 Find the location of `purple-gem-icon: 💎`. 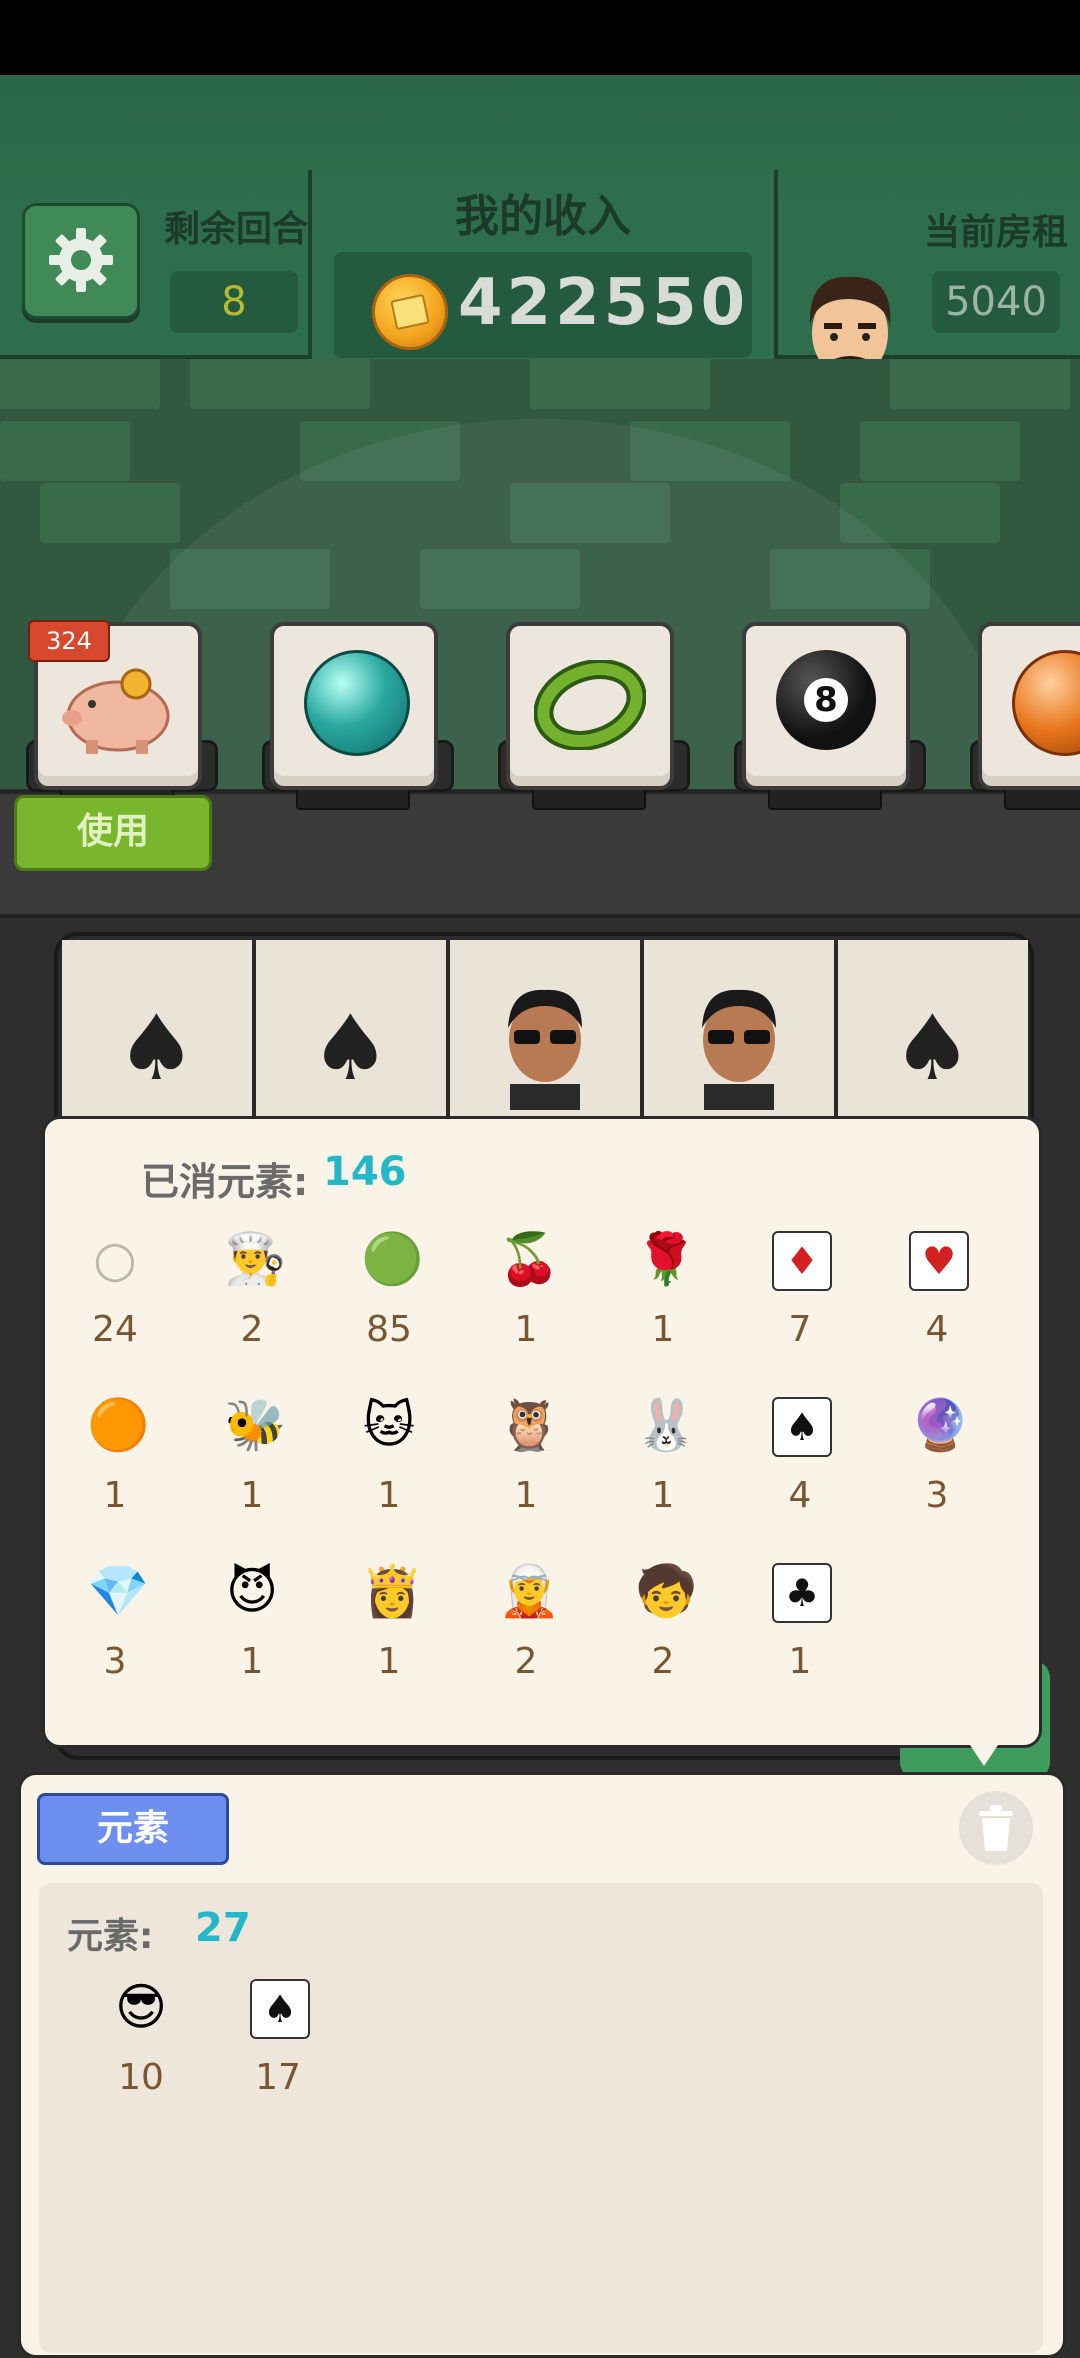

purple-gem-icon: 💎 is located at coordinates (118, 1591).